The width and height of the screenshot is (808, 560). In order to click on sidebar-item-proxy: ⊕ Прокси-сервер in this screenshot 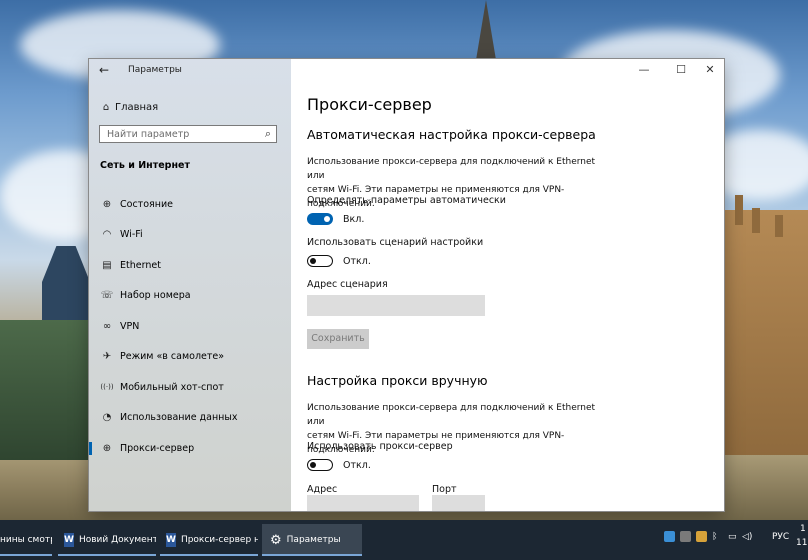, I will do `click(190, 448)`.